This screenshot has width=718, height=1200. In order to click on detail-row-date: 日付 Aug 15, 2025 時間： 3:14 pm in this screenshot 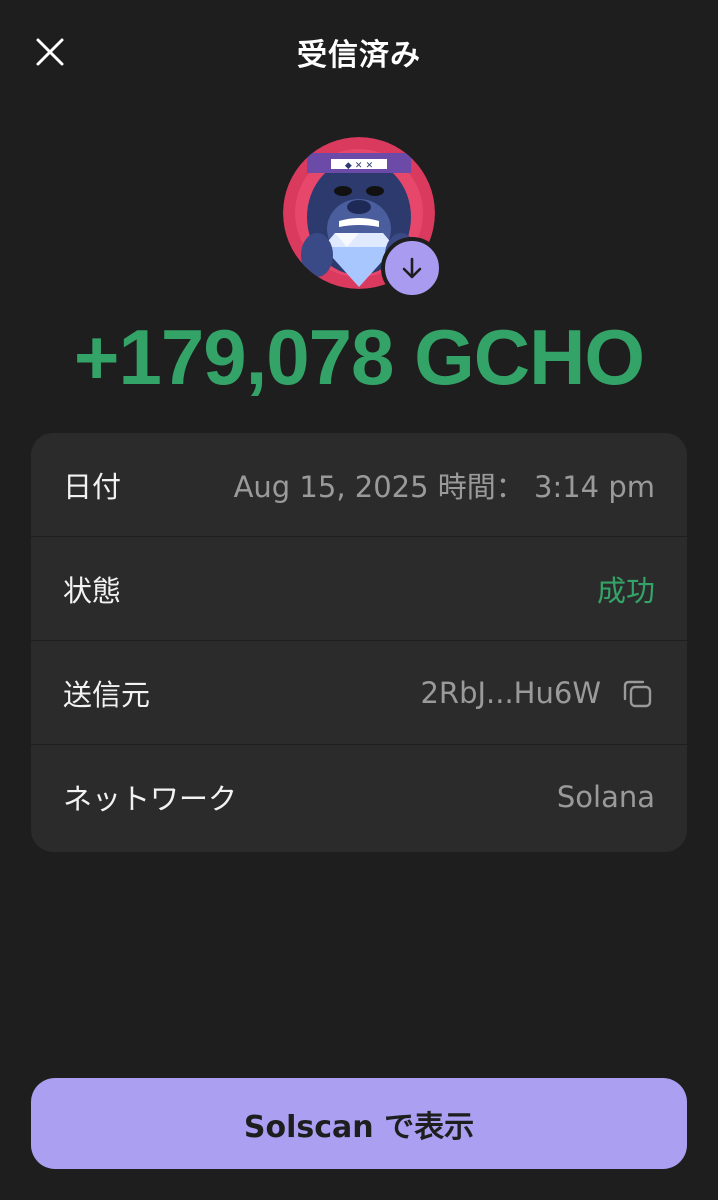, I will do `click(359, 485)`.